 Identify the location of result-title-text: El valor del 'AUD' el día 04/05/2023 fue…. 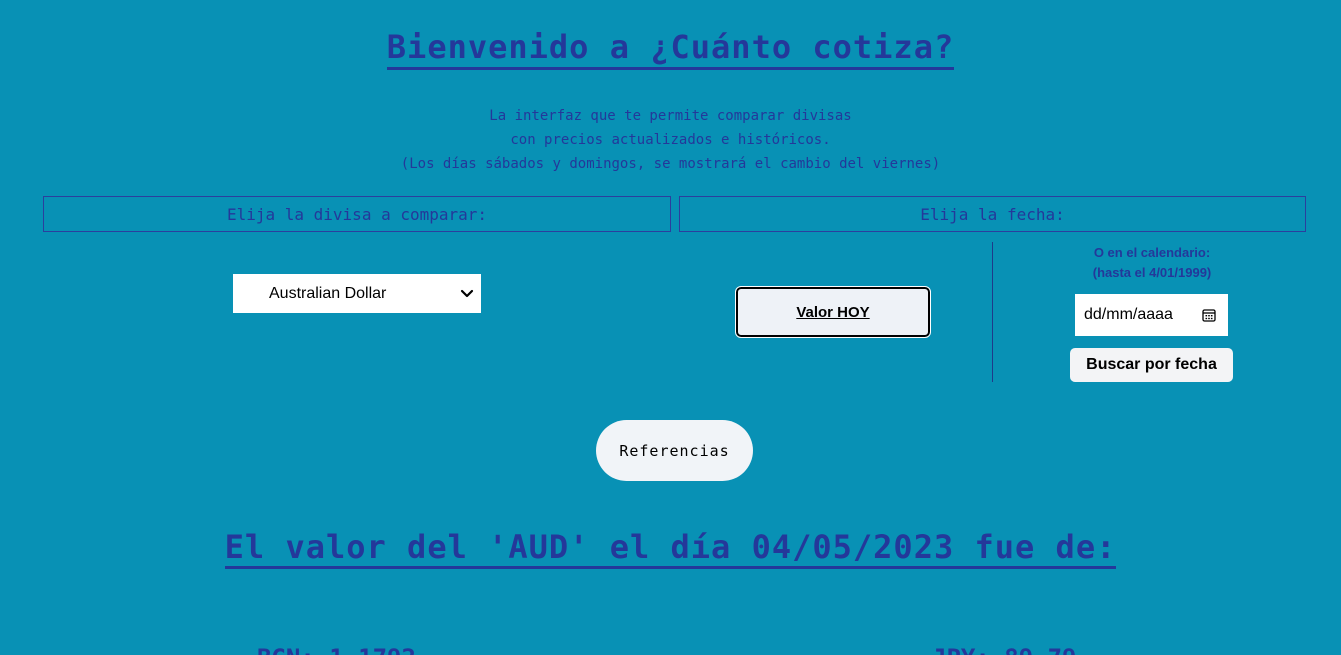
(670, 548).